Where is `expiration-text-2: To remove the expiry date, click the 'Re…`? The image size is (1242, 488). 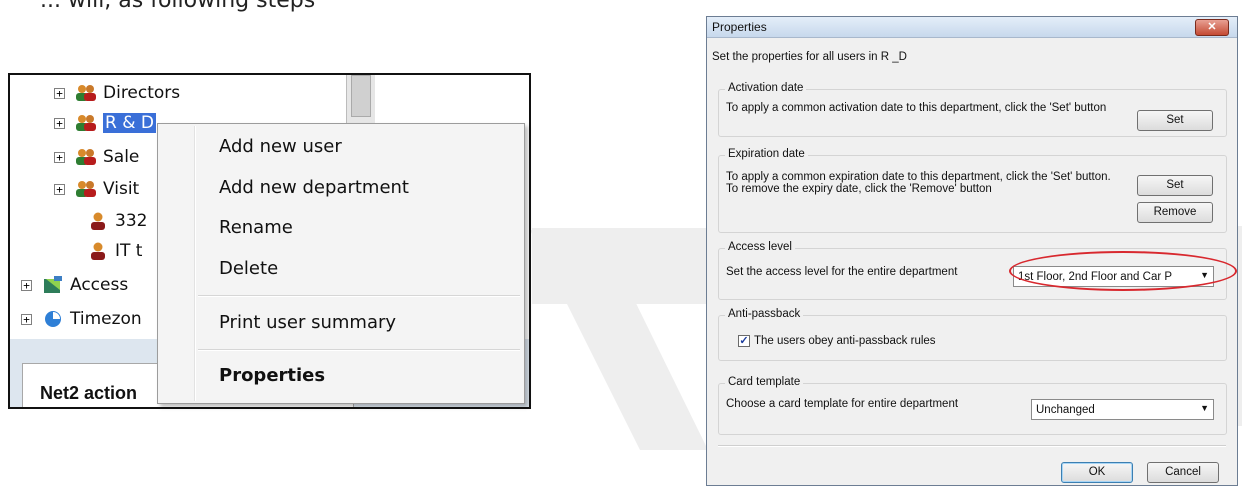
expiration-text-2: To remove the expiry date, click the 'Re… is located at coordinates (859, 189).